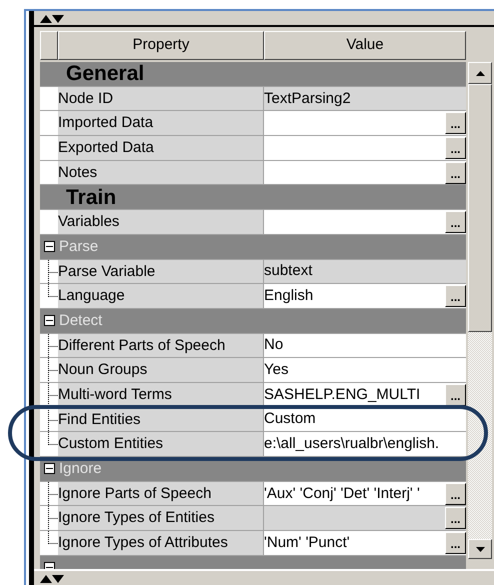  Describe the element at coordinates (104, 73) in the screenshot. I see `section-heading: General` at that location.